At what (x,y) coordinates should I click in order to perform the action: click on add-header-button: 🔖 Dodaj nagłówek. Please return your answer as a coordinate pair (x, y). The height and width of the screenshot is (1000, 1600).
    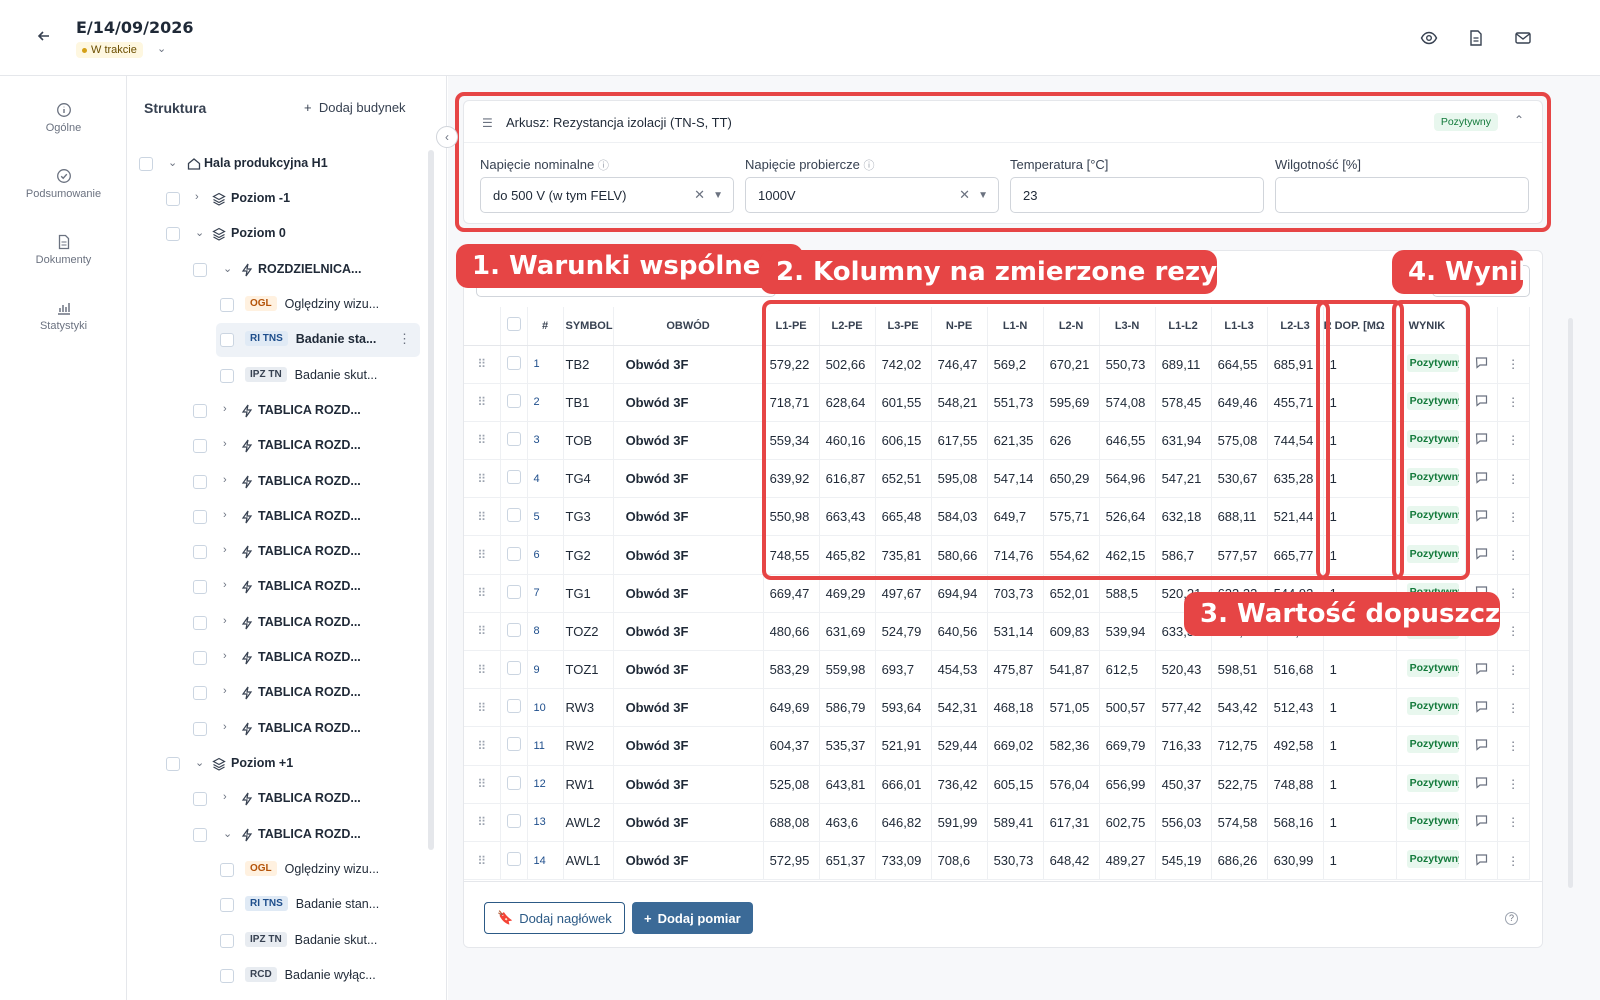
    Looking at the image, I should click on (554, 918).